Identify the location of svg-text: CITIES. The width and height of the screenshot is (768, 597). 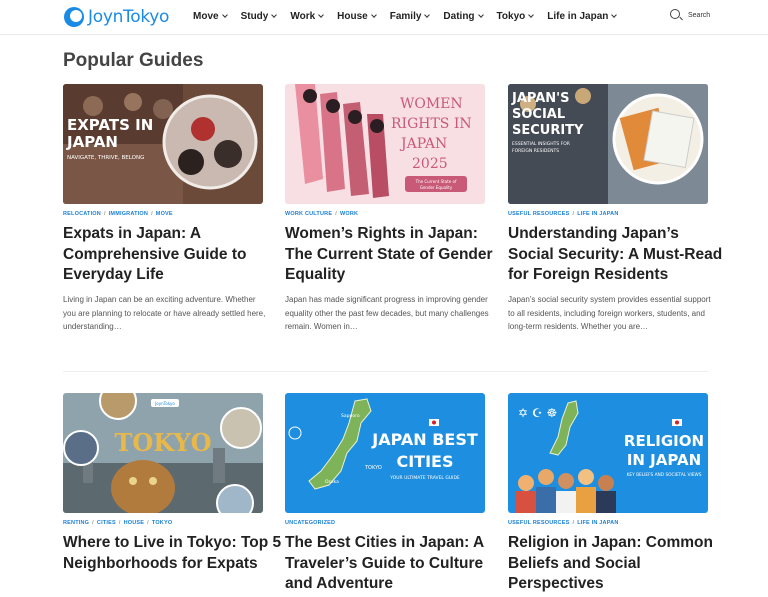
(424, 461).